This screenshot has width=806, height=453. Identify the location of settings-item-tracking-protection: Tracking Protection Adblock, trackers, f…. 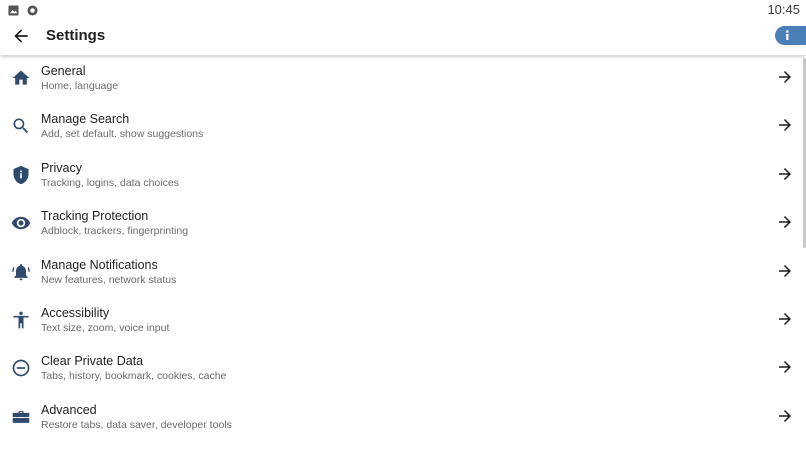
(403, 224).